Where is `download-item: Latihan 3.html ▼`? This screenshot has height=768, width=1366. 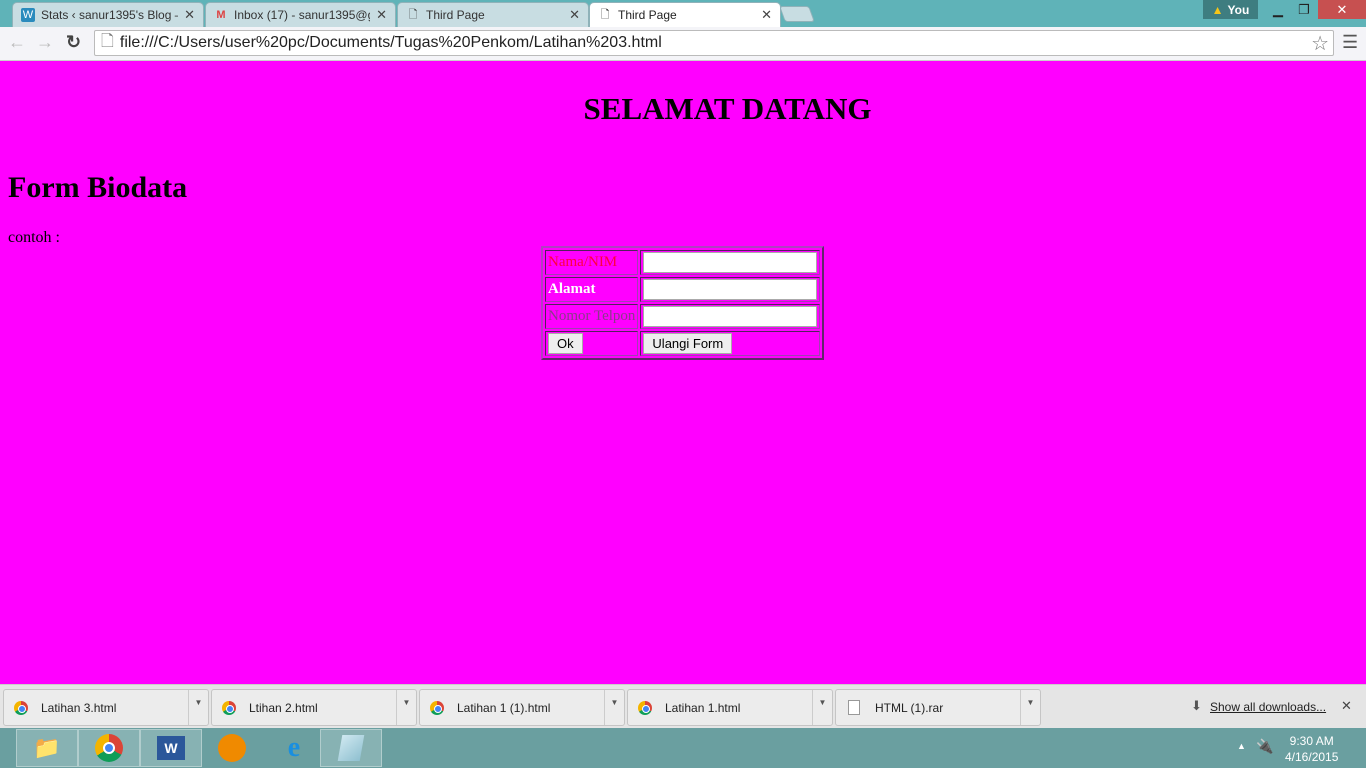
download-item: Latihan 3.html ▼ is located at coordinates (106, 707).